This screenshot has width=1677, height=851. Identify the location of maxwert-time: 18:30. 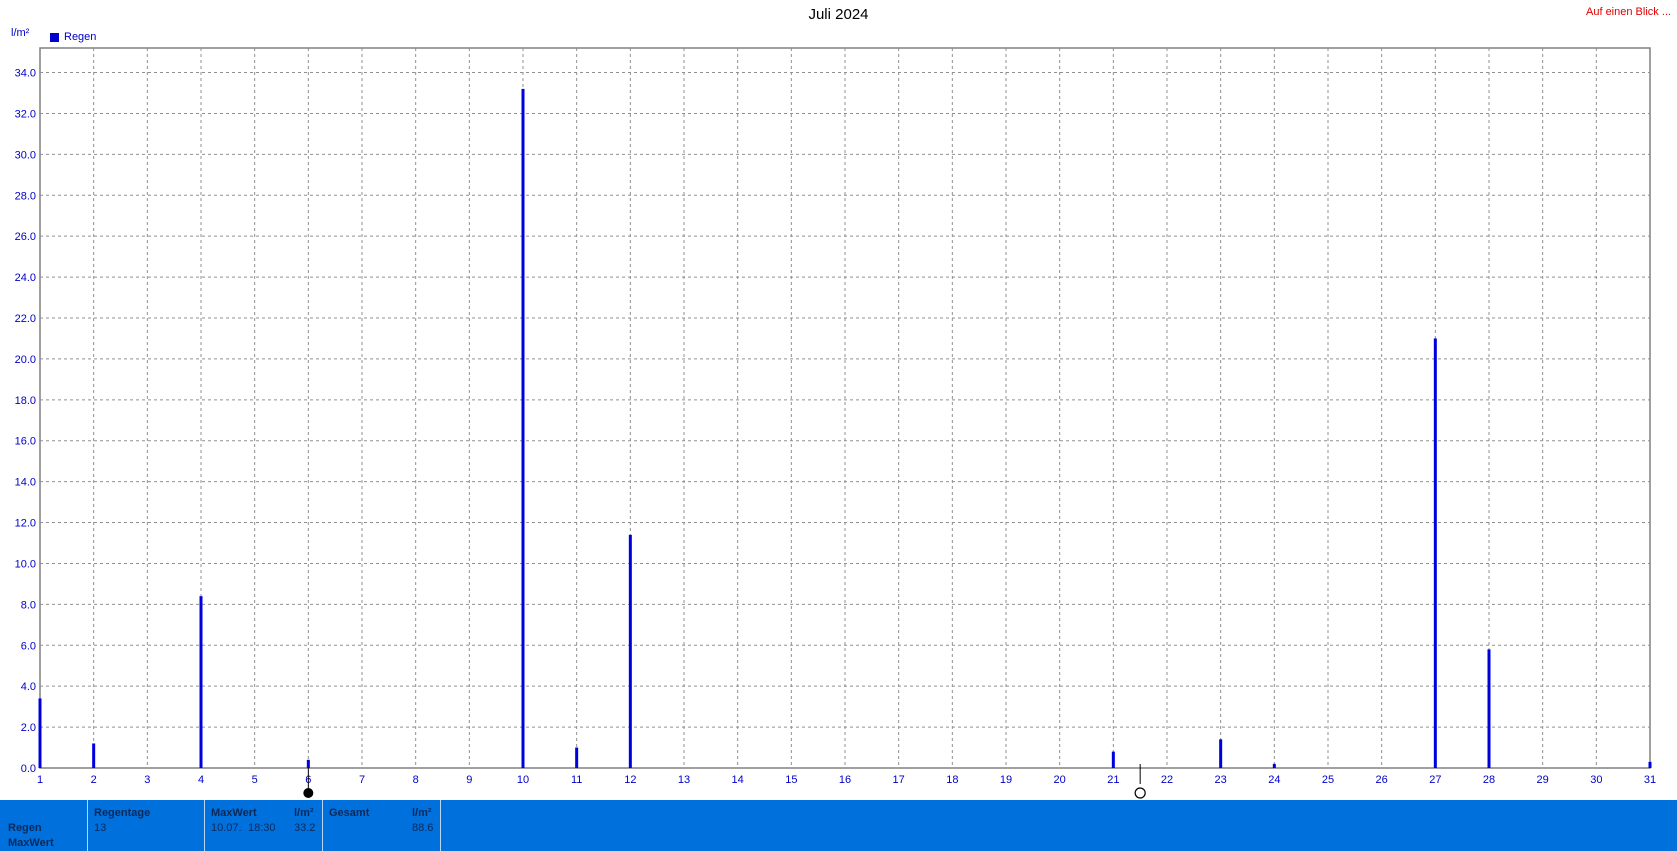
(262, 828).